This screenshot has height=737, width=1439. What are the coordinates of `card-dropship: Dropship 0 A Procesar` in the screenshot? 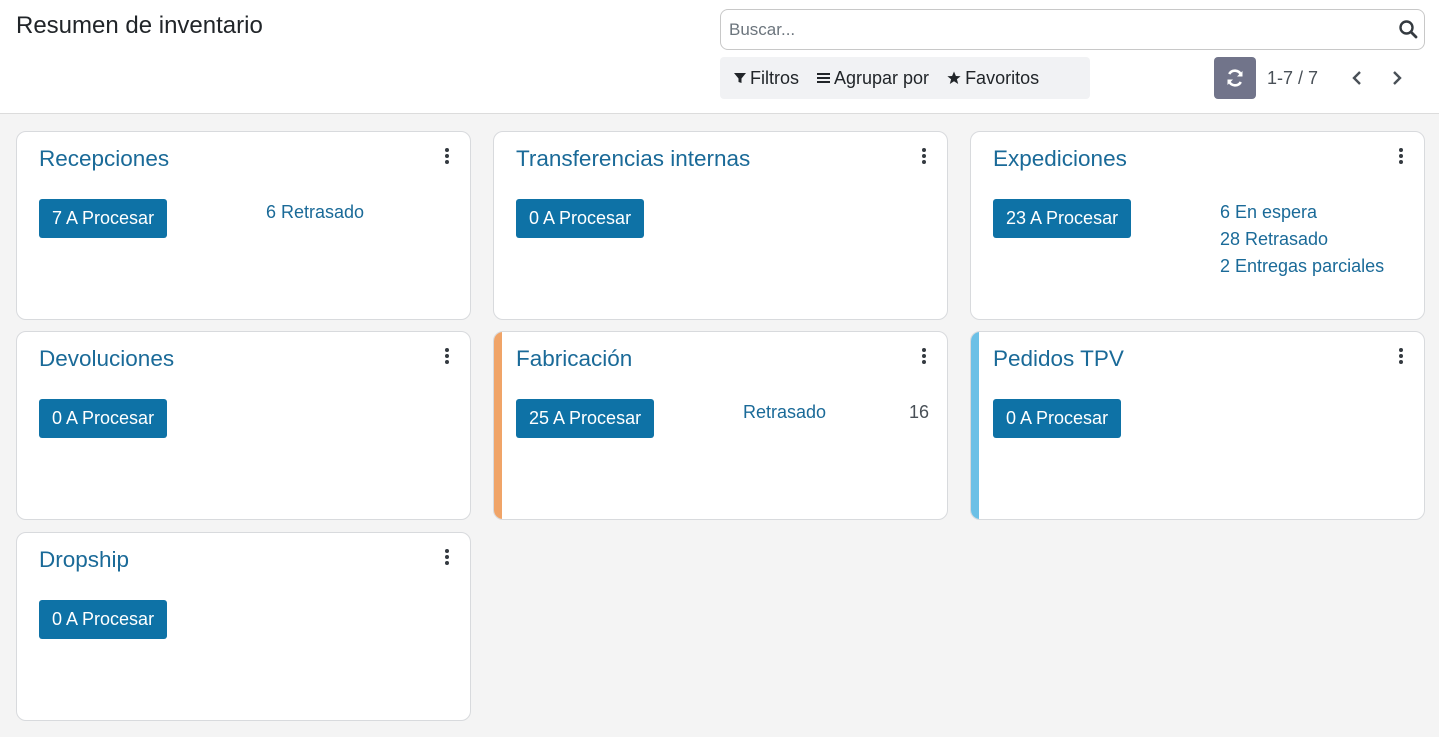 It's located at (243, 626).